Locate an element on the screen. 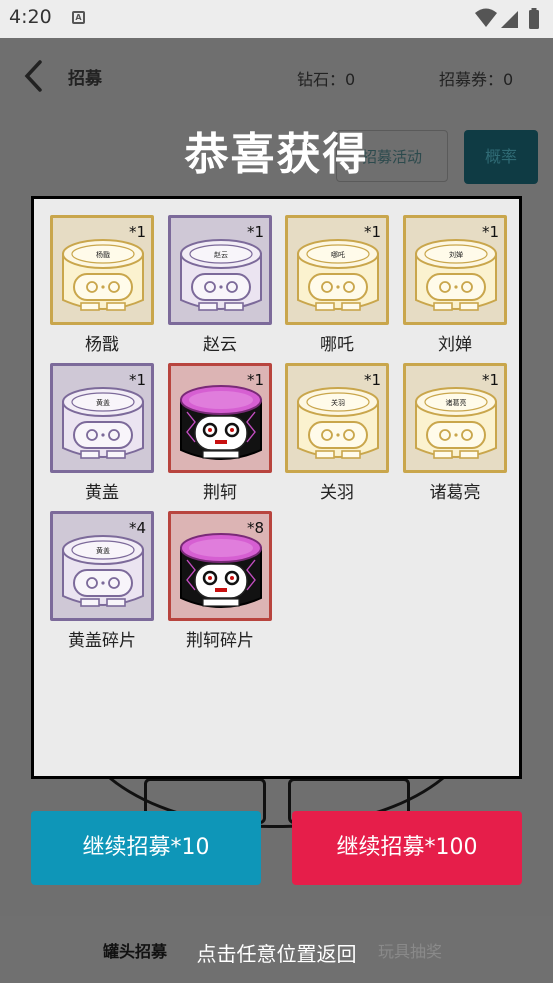  tap-to-return-hint: 点击任意位置返回 is located at coordinates (276, 952).